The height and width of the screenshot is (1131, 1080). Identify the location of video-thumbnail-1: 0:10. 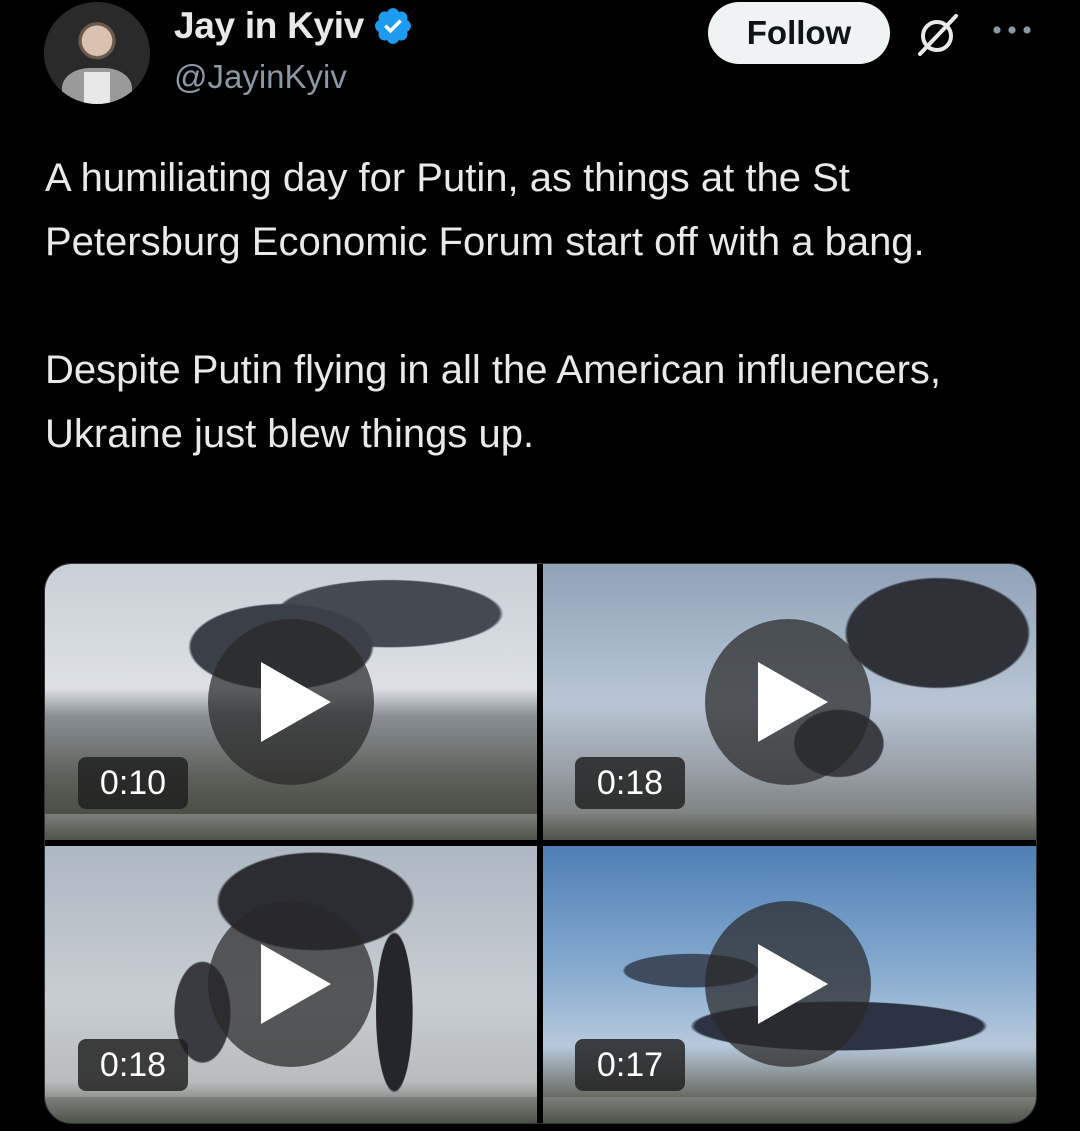
(291, 702).